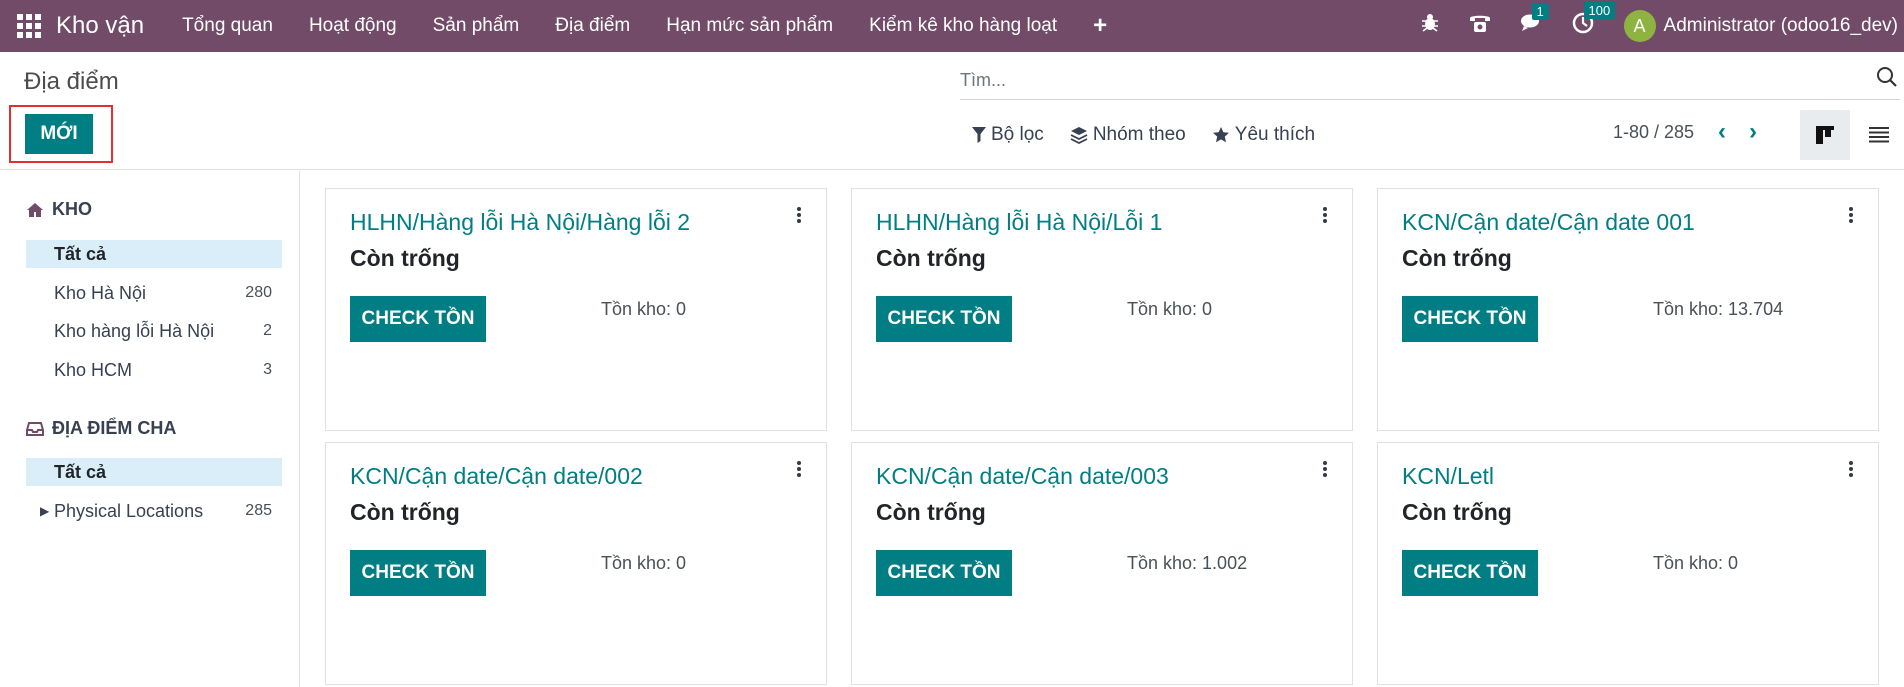 This screenshot has height=687, width=1904. I want to click on parent-location-header-label: ĐỊA ĐIỂM CHA, so click(114, 428).